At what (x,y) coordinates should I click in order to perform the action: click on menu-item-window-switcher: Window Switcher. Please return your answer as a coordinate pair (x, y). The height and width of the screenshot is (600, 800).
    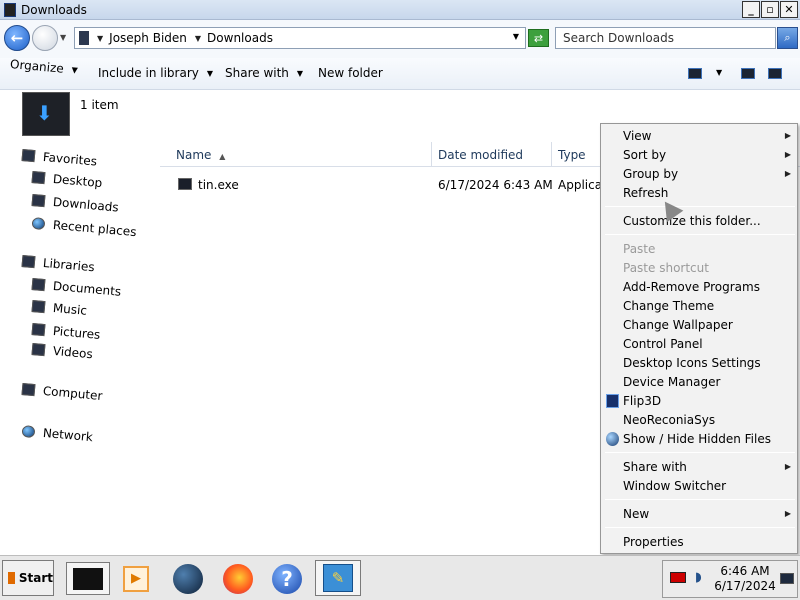
    Looking at the image, I should click on (699, 486).